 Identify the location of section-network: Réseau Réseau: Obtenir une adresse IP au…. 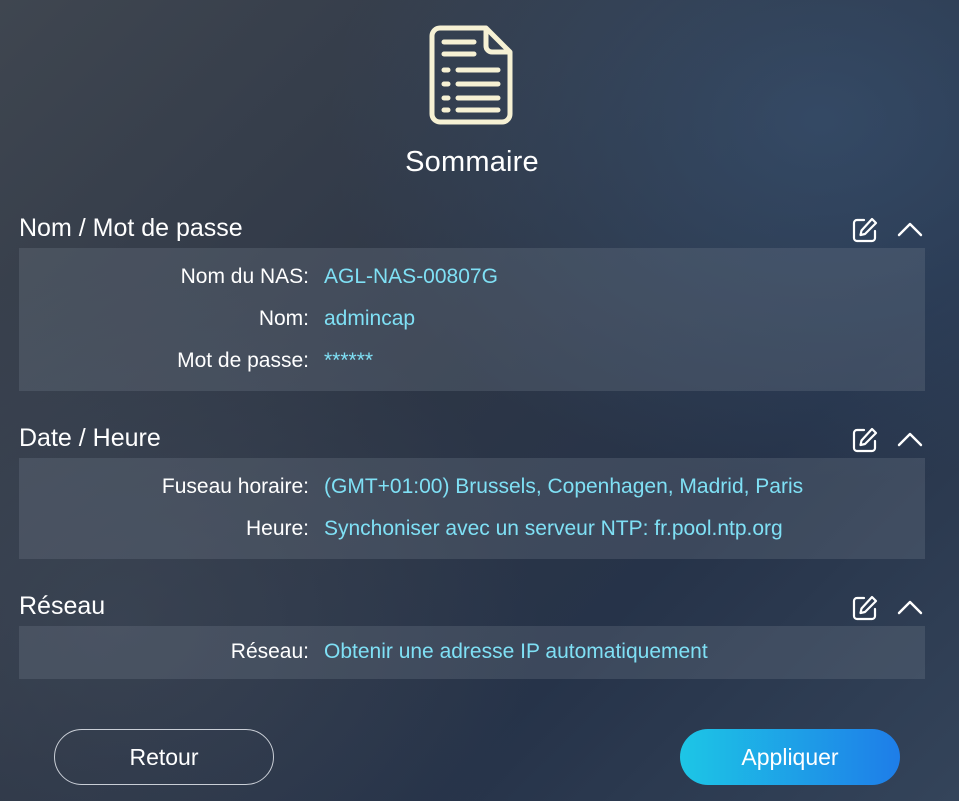
(472, 632).